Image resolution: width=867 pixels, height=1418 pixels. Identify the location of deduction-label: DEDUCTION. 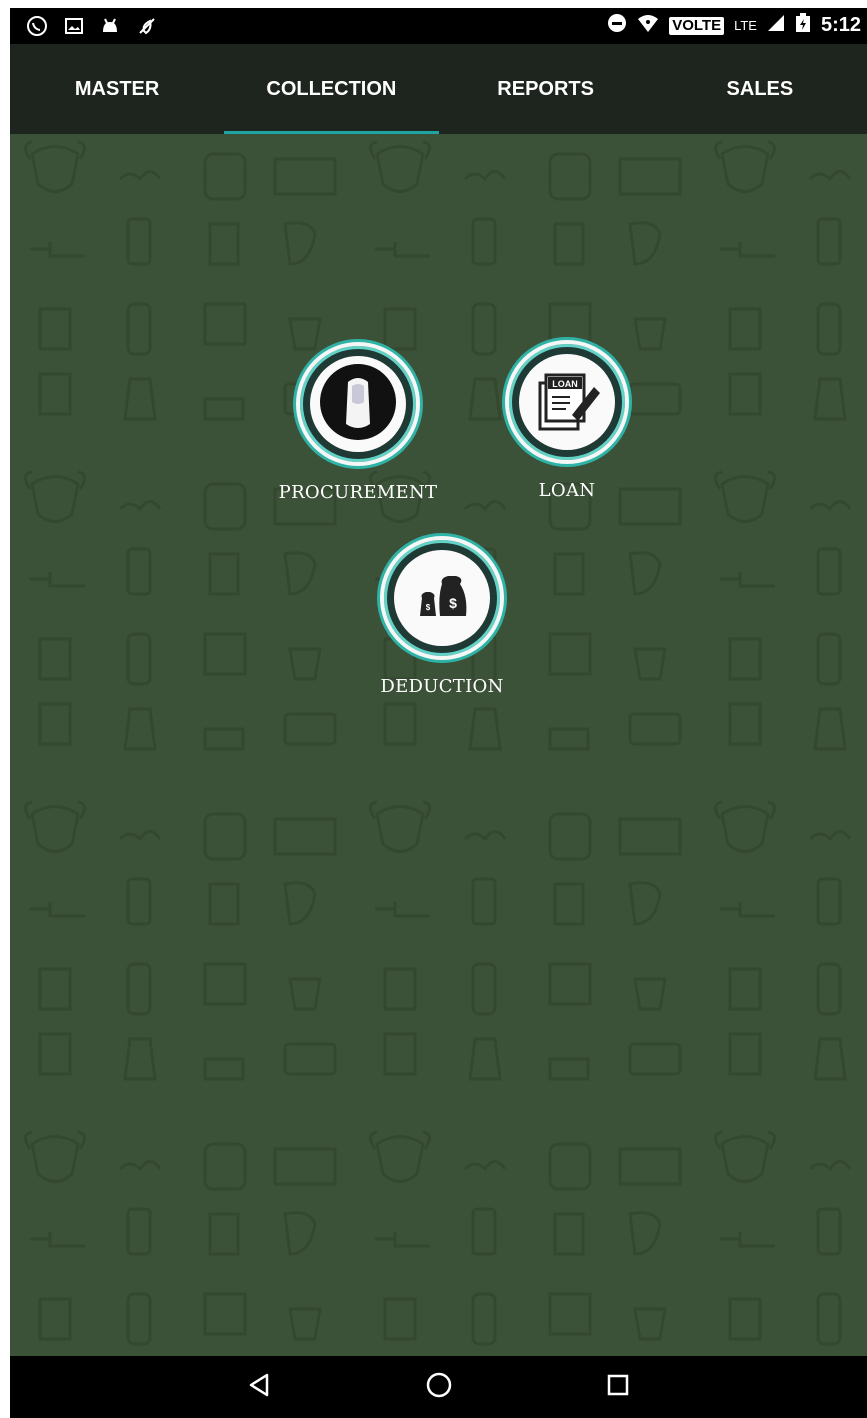
(442, 686).